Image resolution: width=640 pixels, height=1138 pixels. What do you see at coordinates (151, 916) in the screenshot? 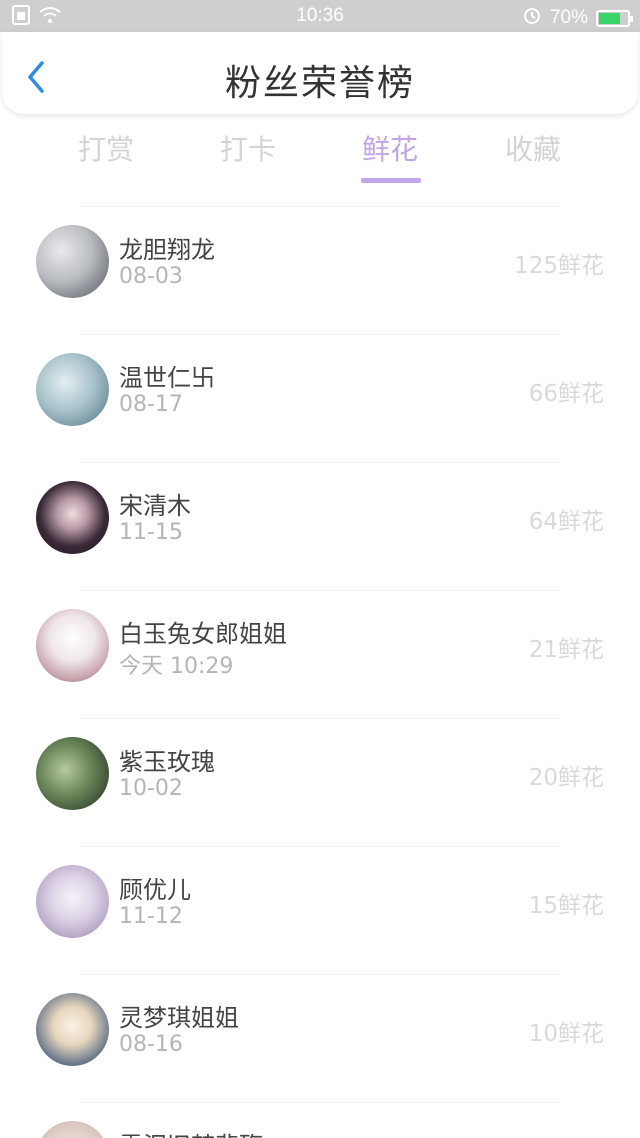
I see `fan-date: 11-12` at bounding box center [151, 916].